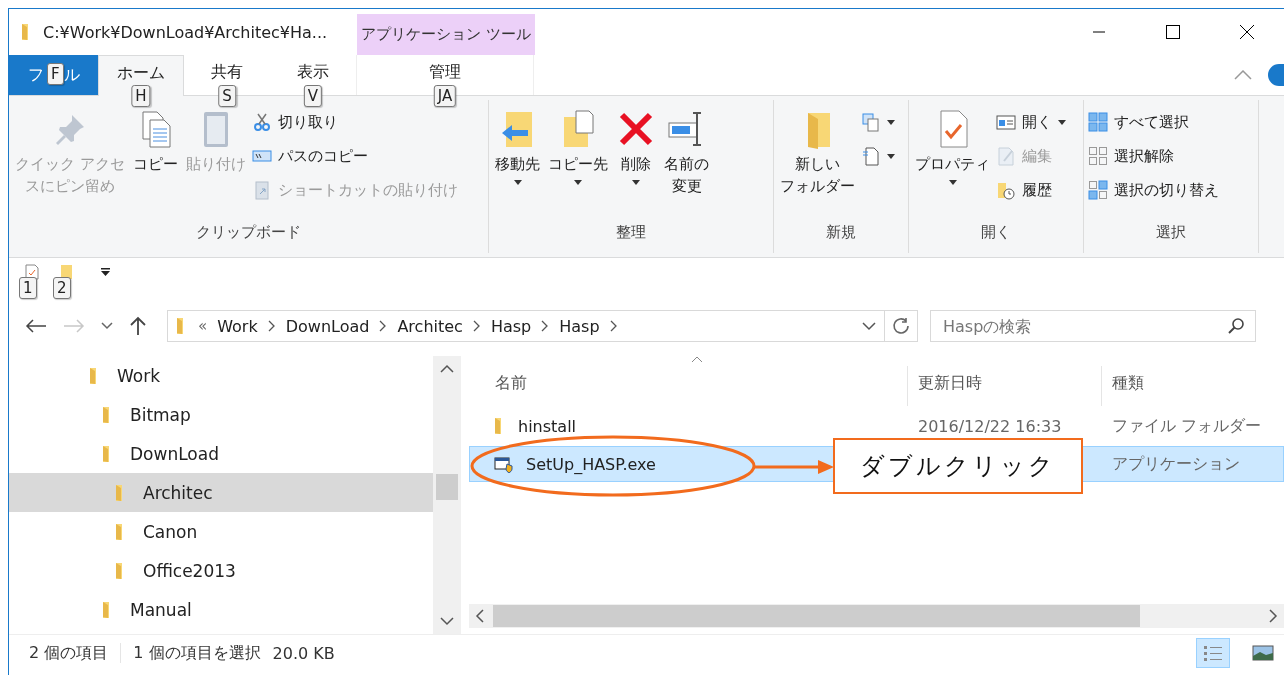 This screenshot has width=1284, height=675. I want to click on scissors-icon, so click(261, 122).